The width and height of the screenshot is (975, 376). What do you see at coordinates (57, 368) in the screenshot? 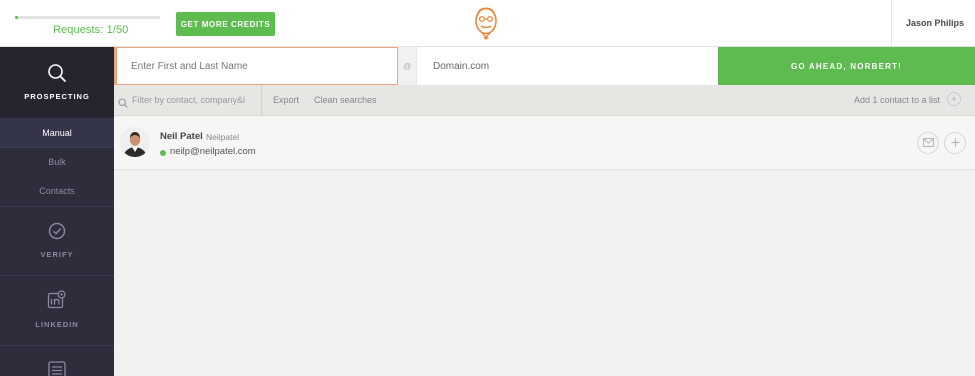
I see `list-icon` at bounding box center [57, 368].